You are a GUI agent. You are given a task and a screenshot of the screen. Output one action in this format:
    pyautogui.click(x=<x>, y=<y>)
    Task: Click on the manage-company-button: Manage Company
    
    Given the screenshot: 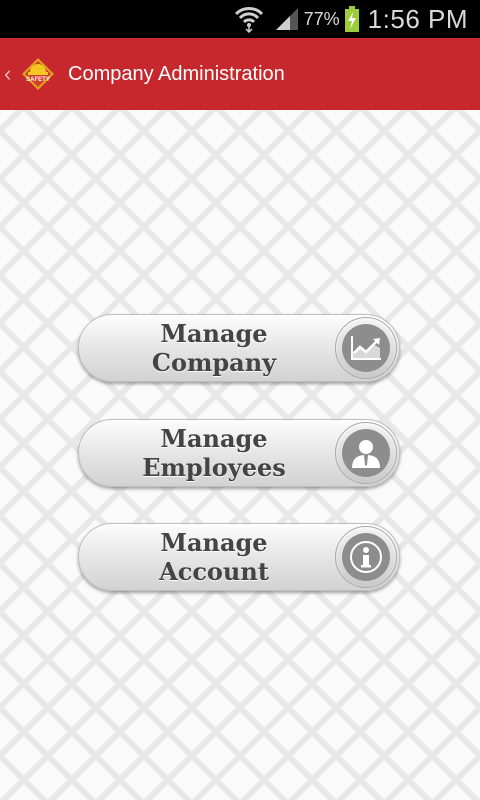 What is the action you would take?
    pyautogui.click(x=239, y=348)
    